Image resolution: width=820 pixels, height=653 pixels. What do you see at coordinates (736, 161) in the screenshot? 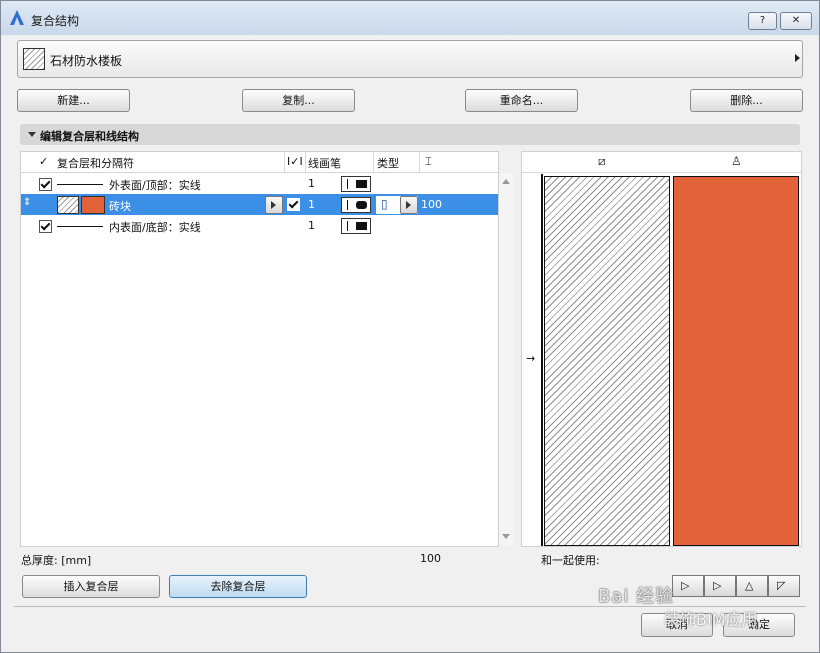
I see `paint-brush-icon: ♙` at bounding box center [736, 161].